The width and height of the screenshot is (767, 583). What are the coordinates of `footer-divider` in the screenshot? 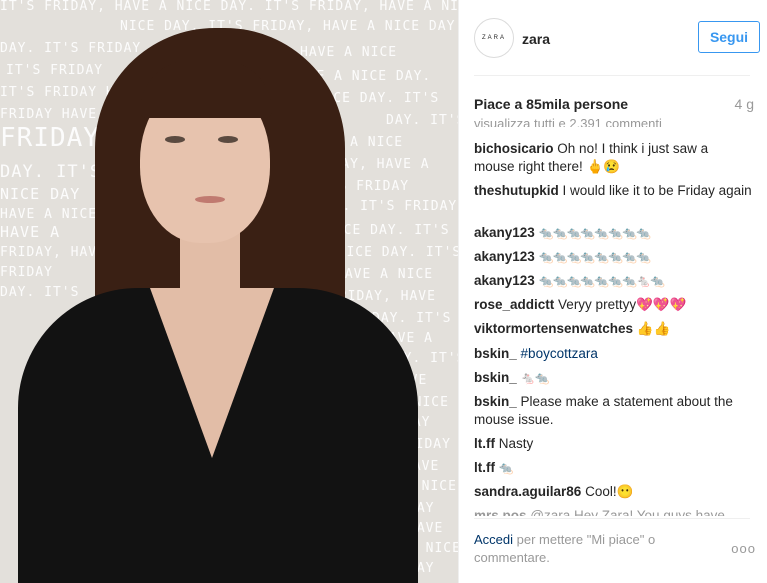 It's located at (612, 518).